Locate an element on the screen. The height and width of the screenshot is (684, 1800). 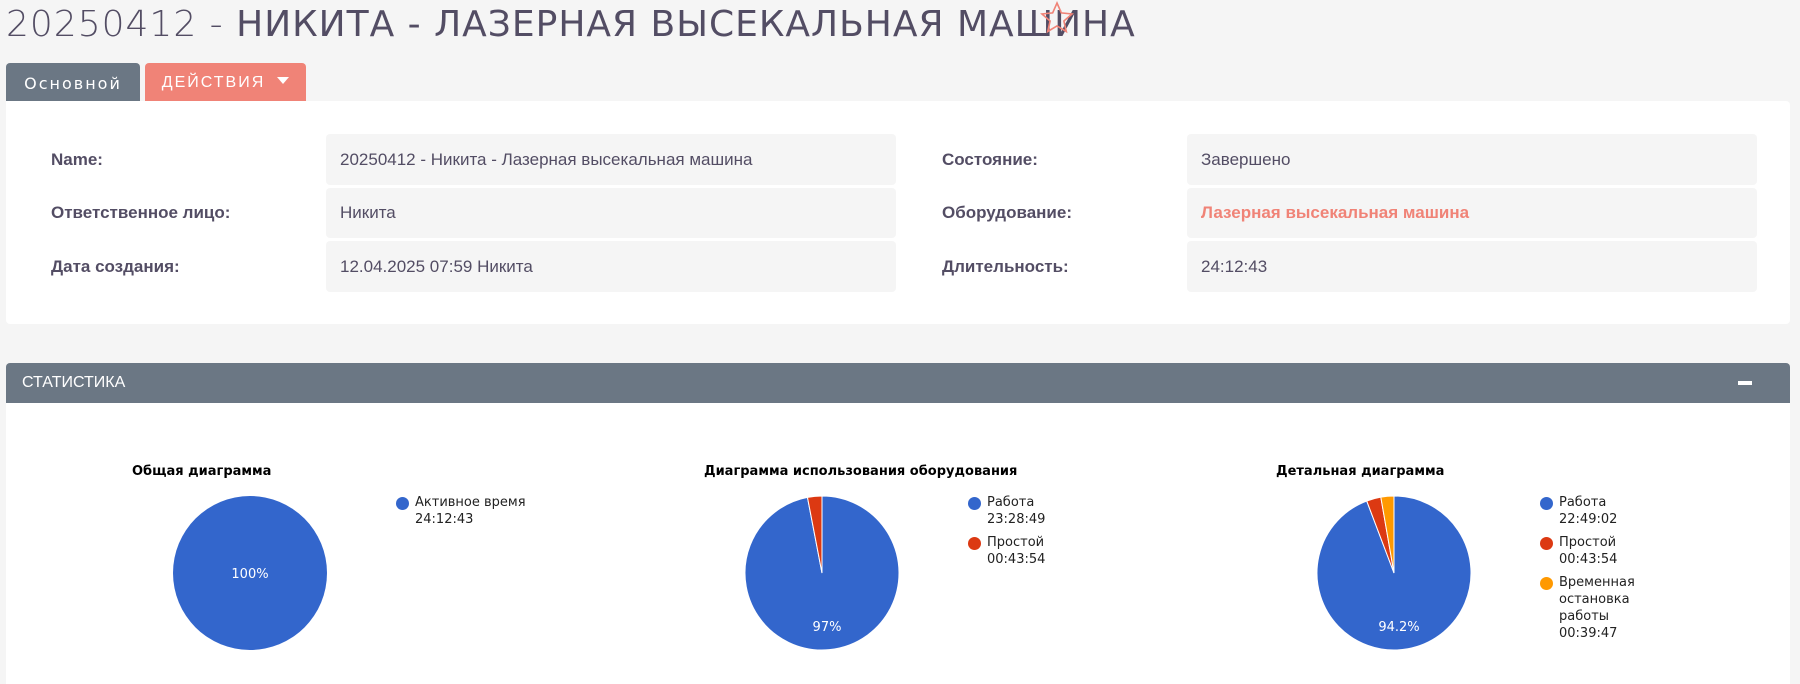
legend-value: 24:12:43 is located at coordinates (444, 519).